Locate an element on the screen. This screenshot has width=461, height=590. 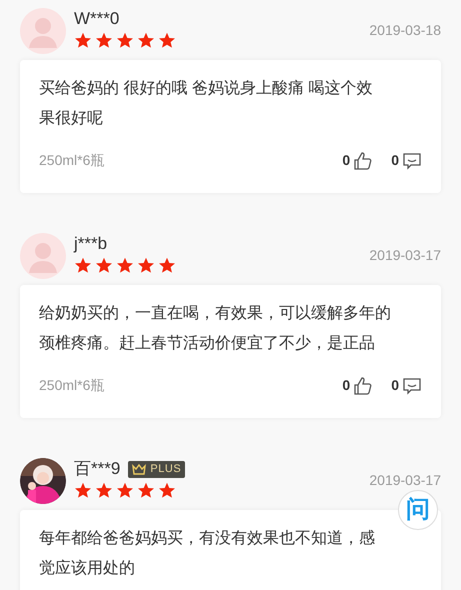
plus-badge: PLUS is located at coordinates (157, 469).